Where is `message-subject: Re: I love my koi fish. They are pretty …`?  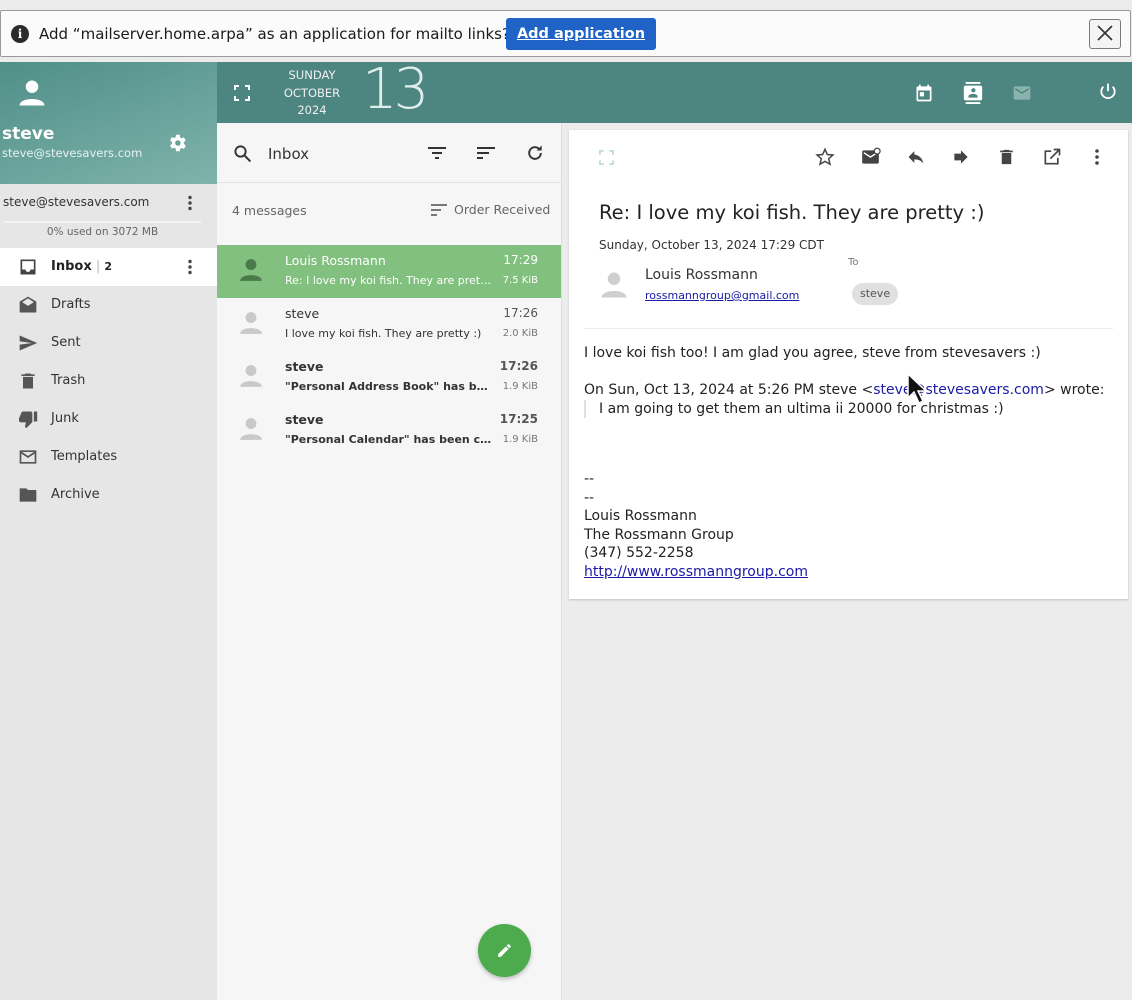
message-subject: Re: I love my koi fish. They are pretty … is located at coordinates (390, 280).